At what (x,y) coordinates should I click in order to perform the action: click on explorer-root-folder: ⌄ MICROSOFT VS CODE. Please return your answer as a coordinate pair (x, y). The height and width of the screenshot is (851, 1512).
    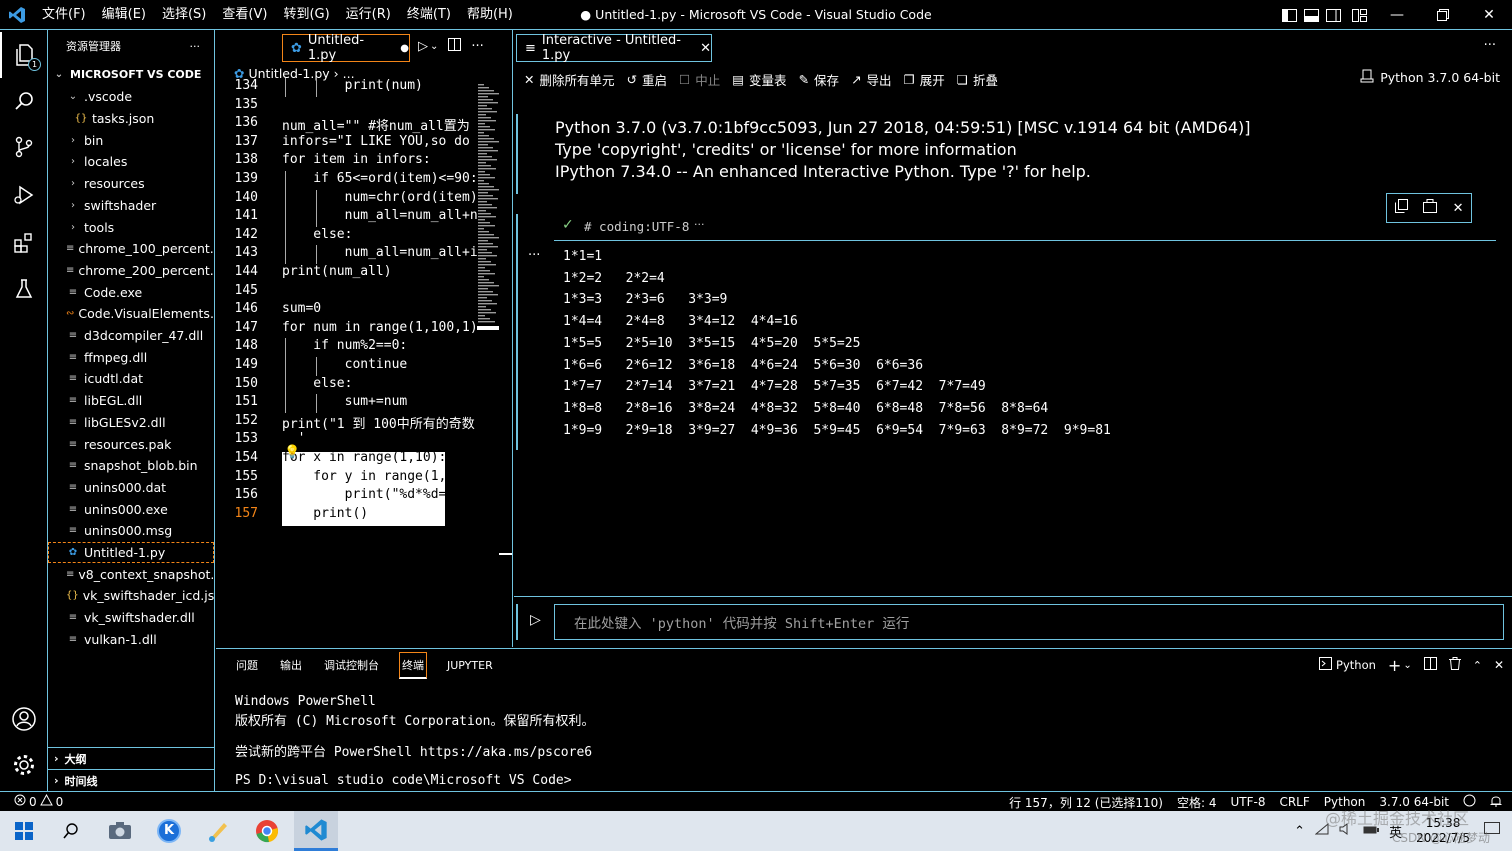
    Looking at the image, I should click on (131, 75).